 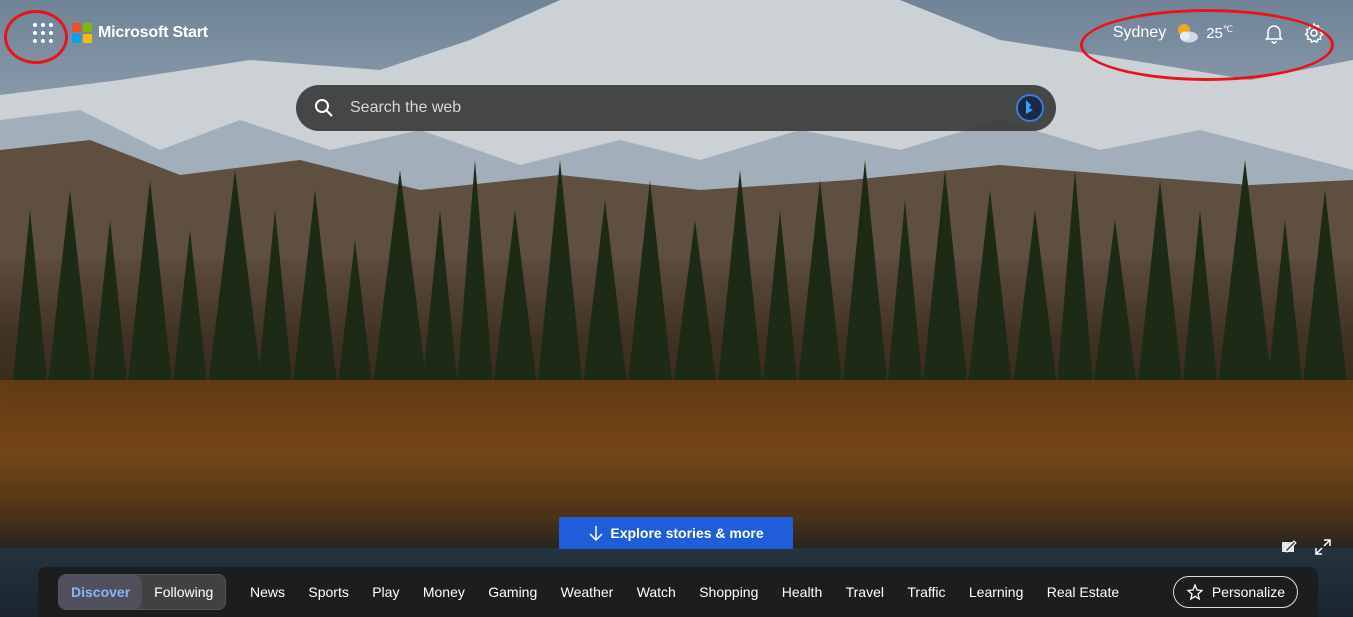 What do you see at coordinates (1195, 592) in the screenshot?
I see `sparkle-star-icon` at bounding box center [1195, 592].